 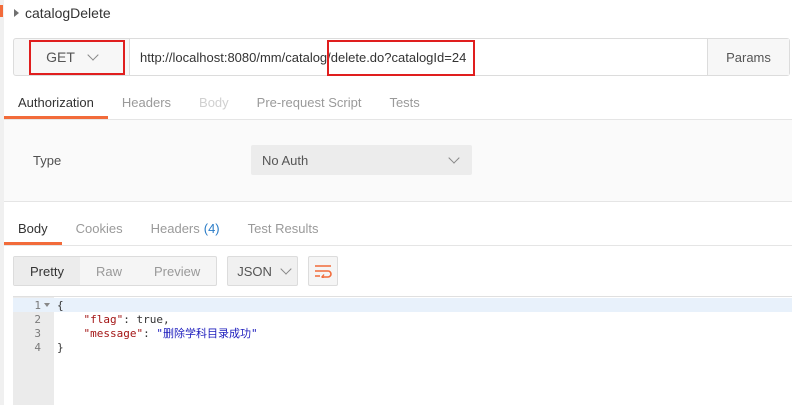 What do you see at coordinates (60, 305) in the screenshot?
I see `code-text: {` at bounding box center [60, 305].